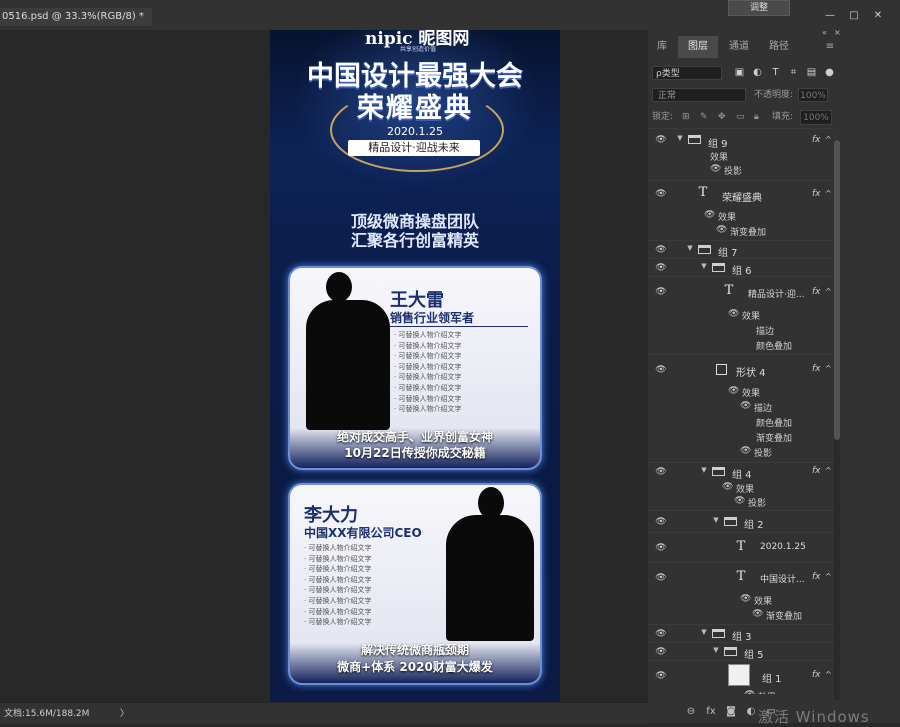  What do you see at coordinates (756, 117) in the screenshot?
I see `lock-all-icon: 🔒︎` at bounding box center [756, 117].